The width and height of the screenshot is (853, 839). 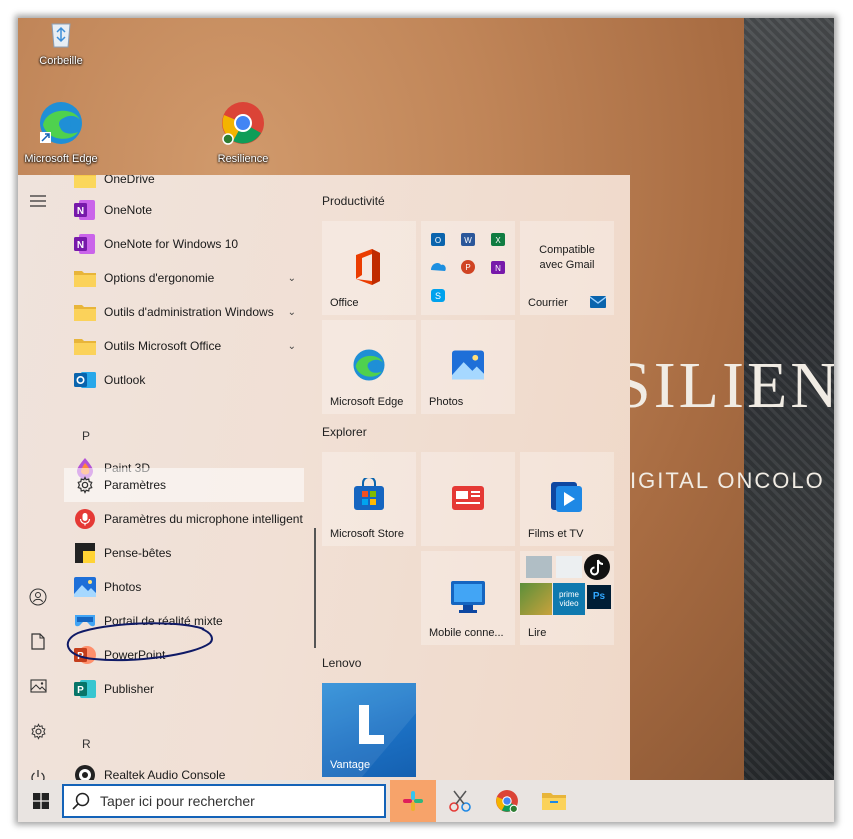 What do you see at coordinates (539, 567) in the screenshot?
I see `cloud-tile-thumb` at bounding box center [539, 567].